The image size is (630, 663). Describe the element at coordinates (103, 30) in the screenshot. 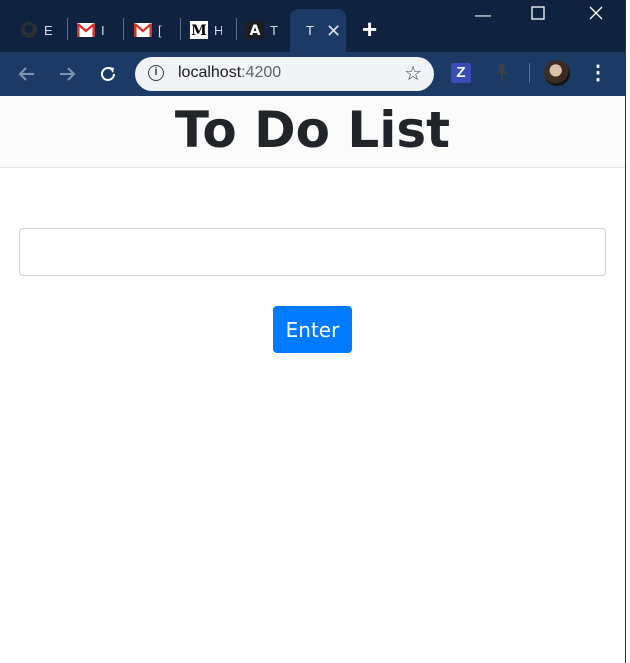

I see `tab-title: I` at that location.